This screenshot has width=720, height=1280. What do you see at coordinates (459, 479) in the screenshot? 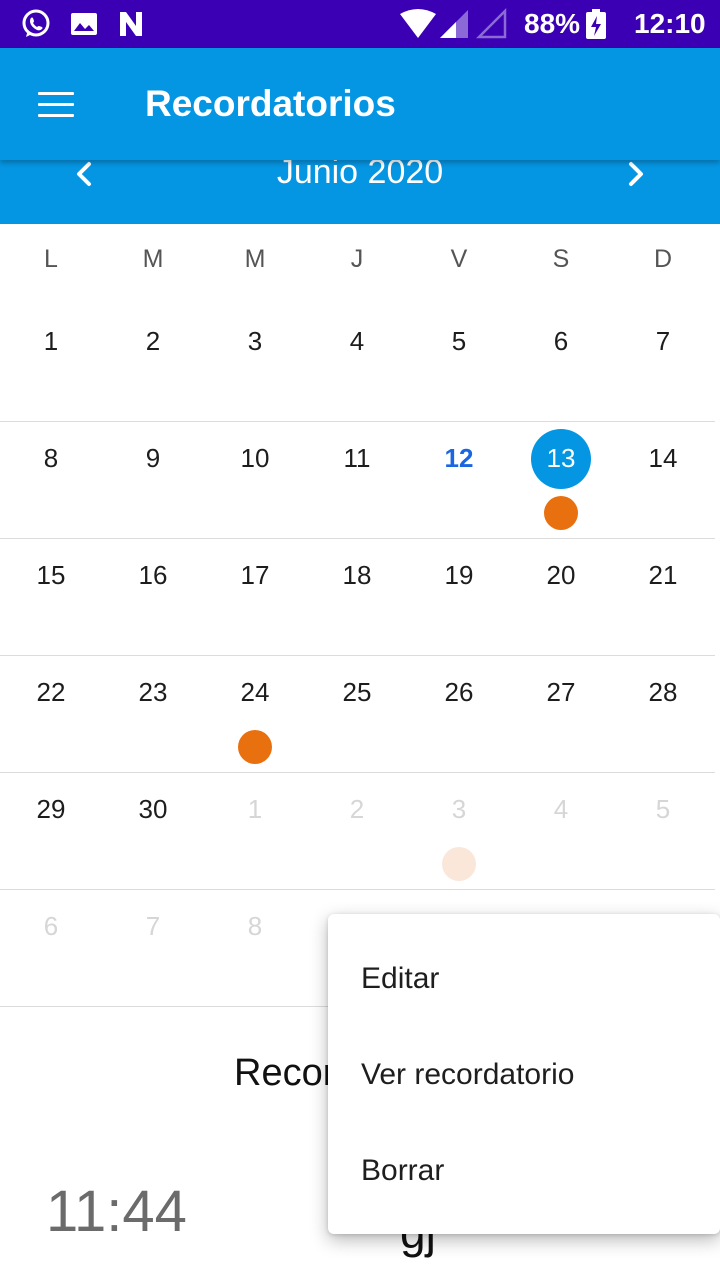
I see `calendar-day: 12` at bounding box center [459, 479].